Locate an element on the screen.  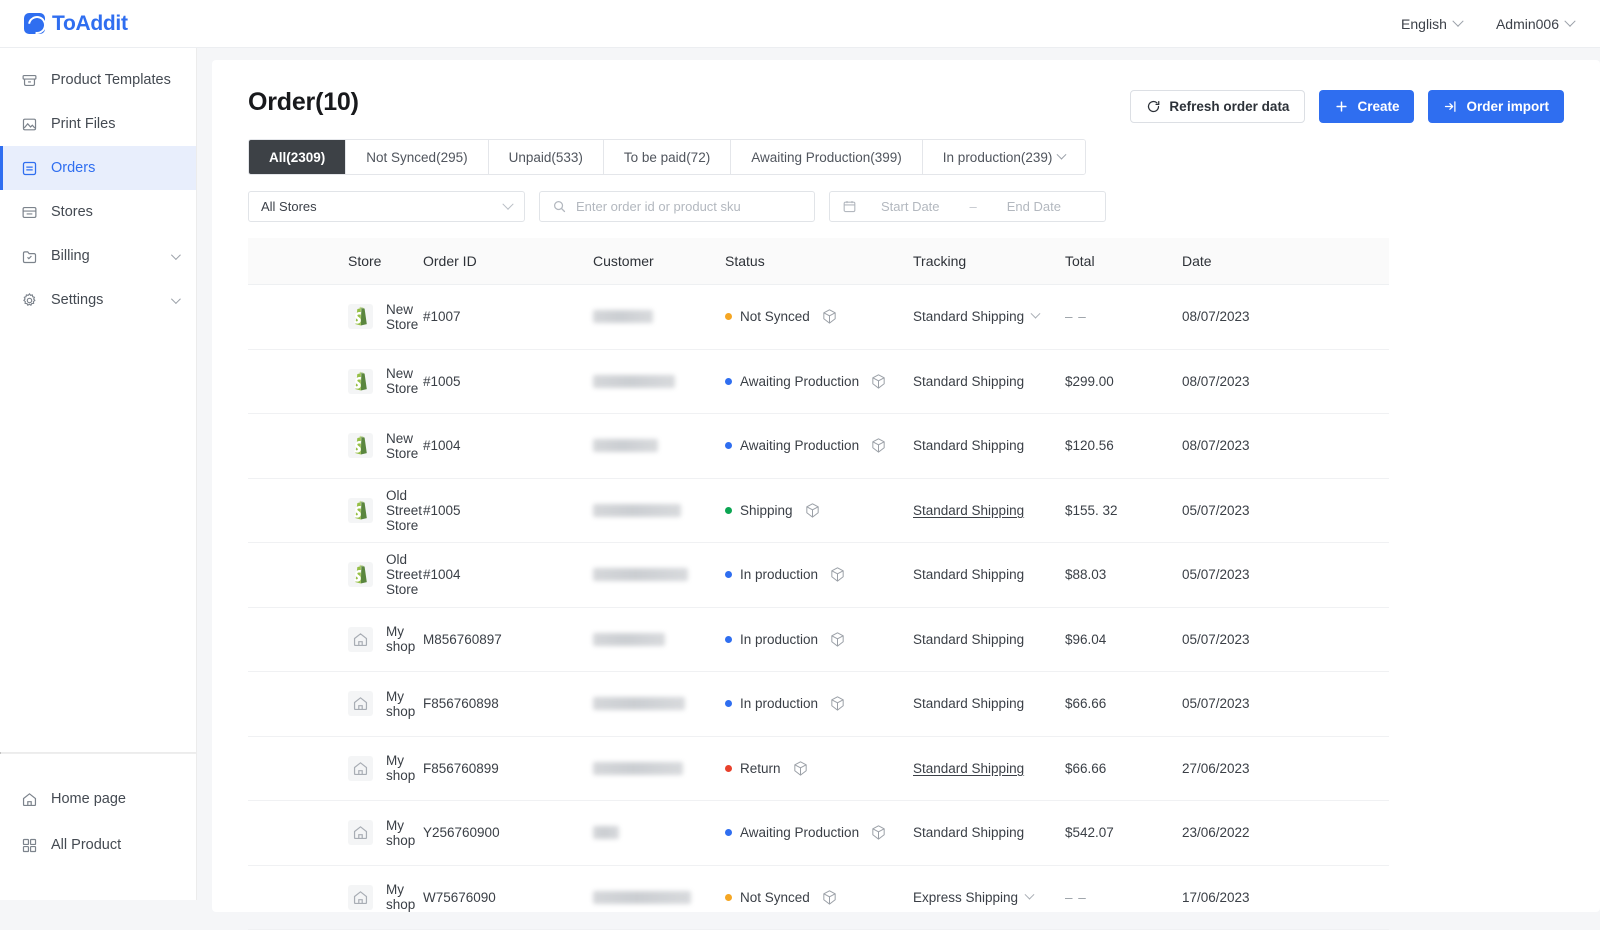
column-header-total: Total is located at coordinates (1123, 261).